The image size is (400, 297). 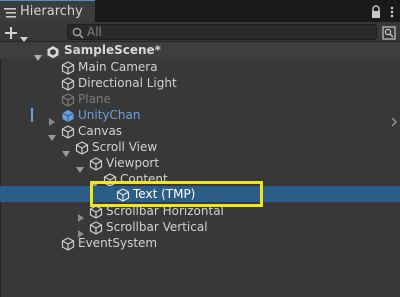 I want to click on tree-item-label: Directional Light, so click(x=127, y=83).